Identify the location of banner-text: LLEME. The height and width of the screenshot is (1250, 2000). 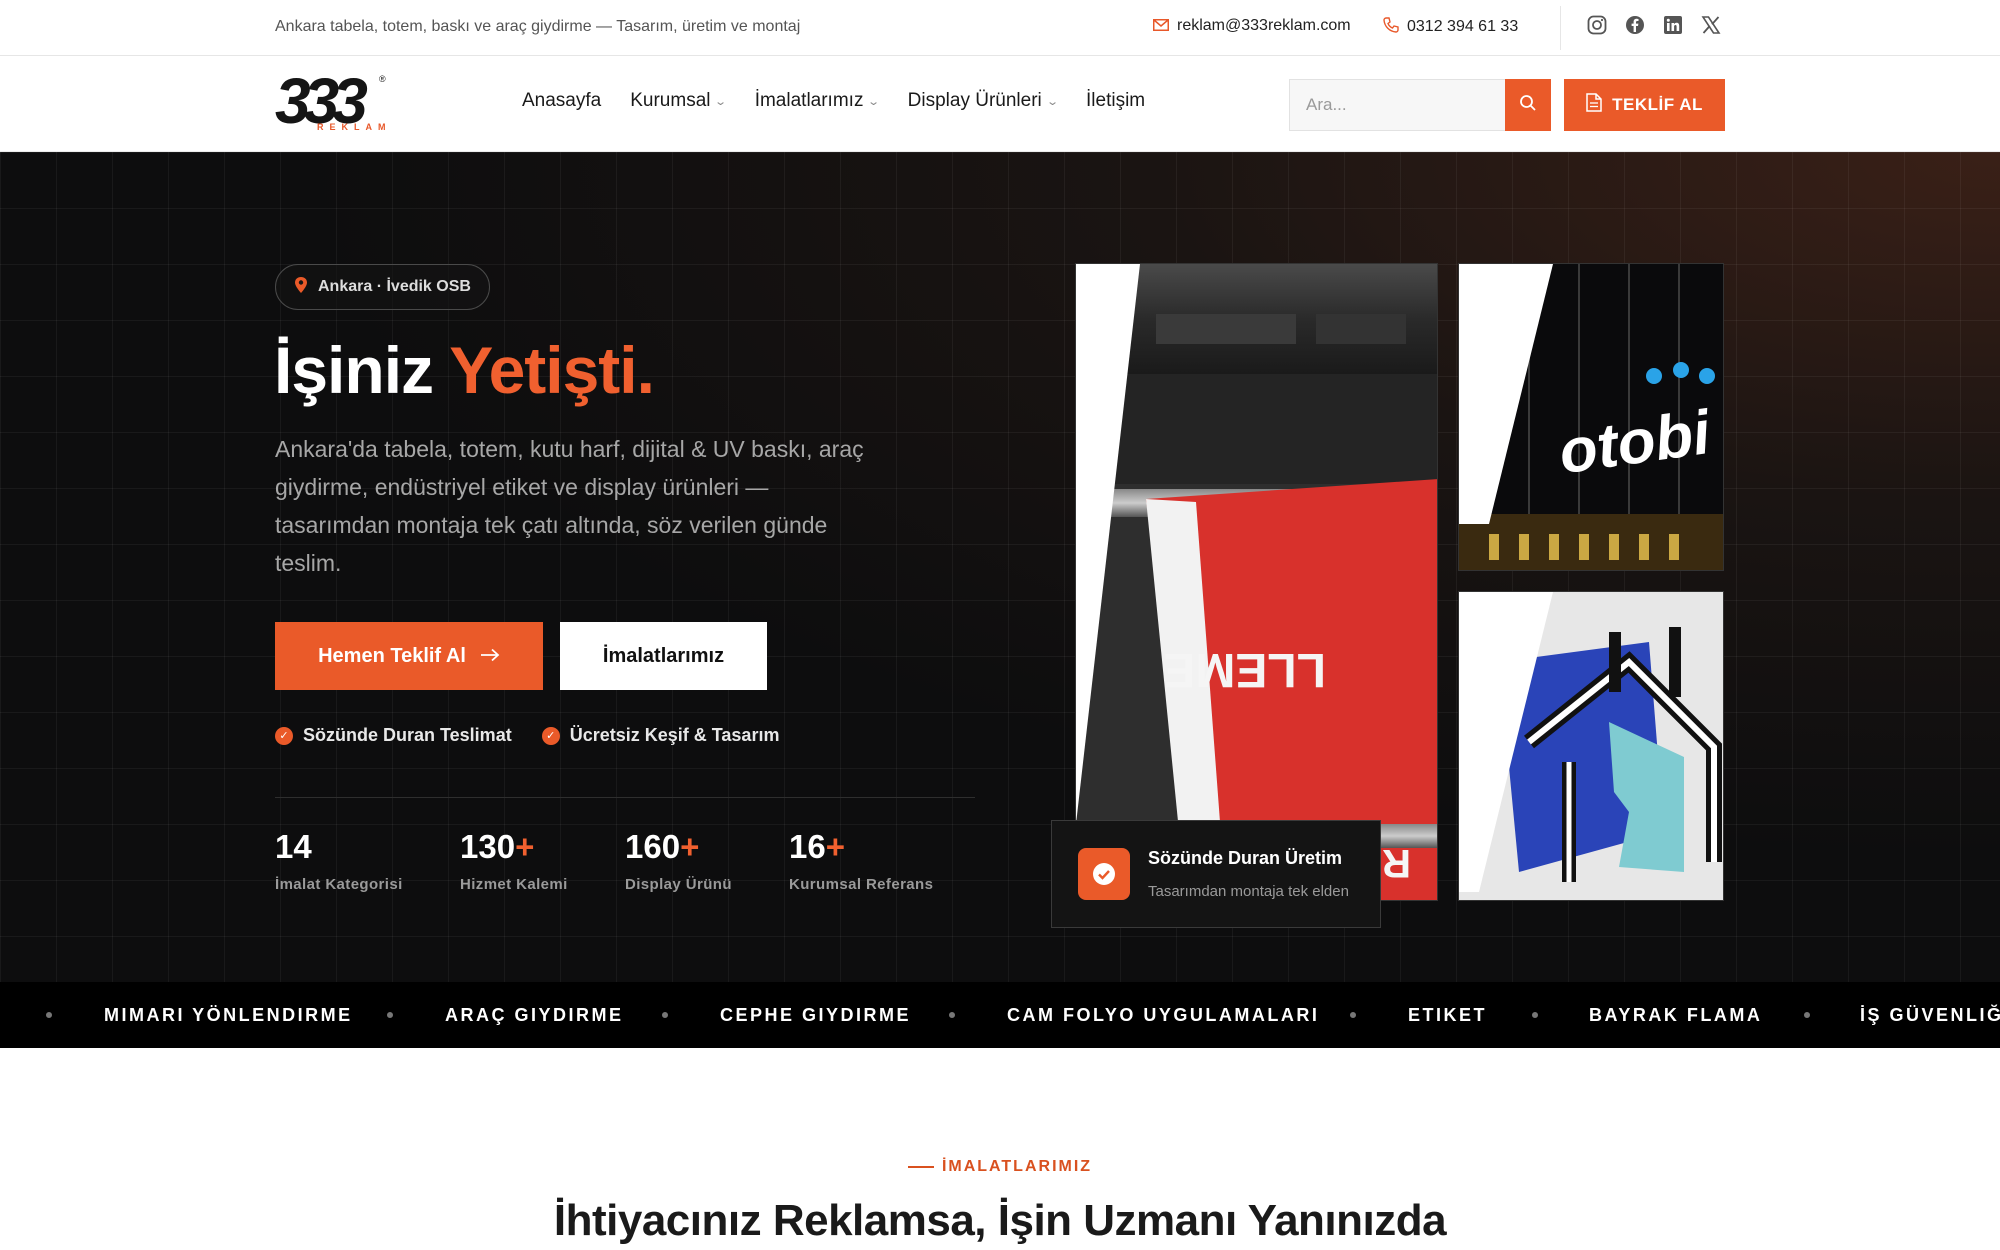
(1244, 669).